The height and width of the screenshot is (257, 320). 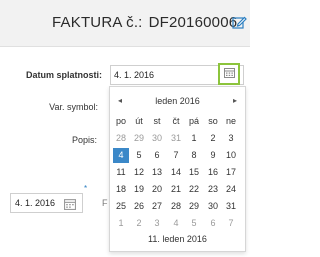 What do you see at coordinates (230, 121) in the screenshot?
I see `weekday-header: ne` at bounding box center [230, 121].